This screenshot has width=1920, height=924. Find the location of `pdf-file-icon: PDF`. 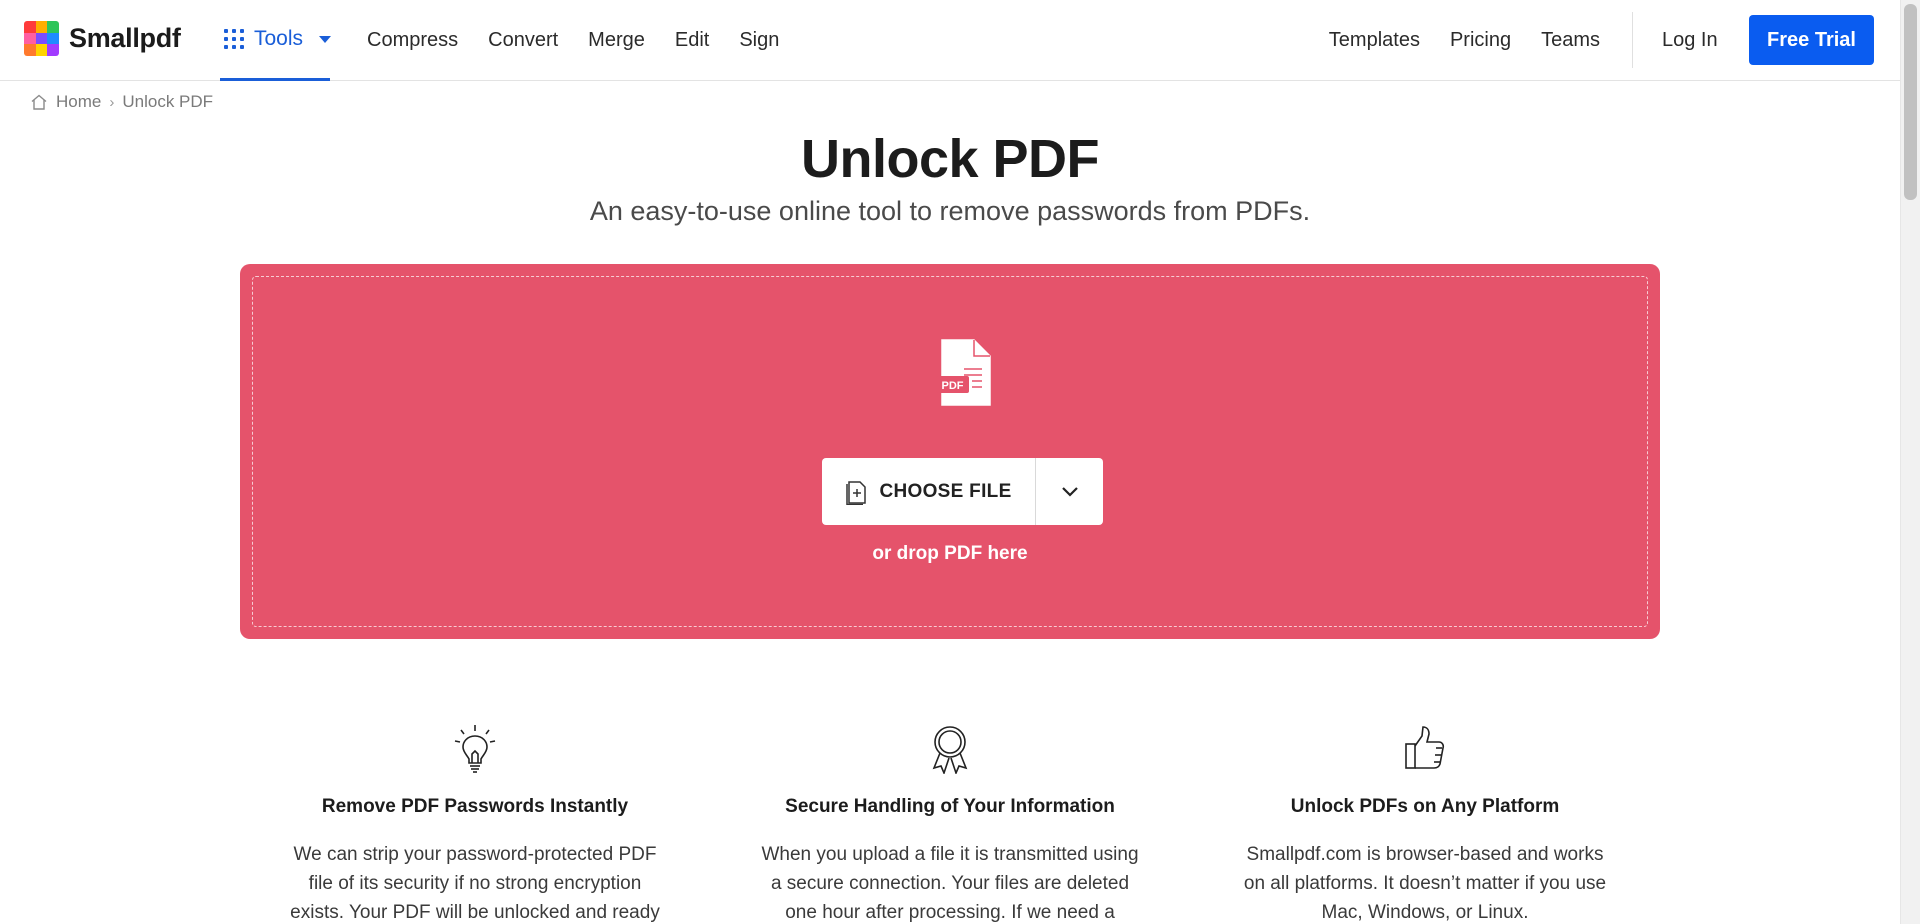

pdf-file-icon: PDF is located at coordinates (963, 372).